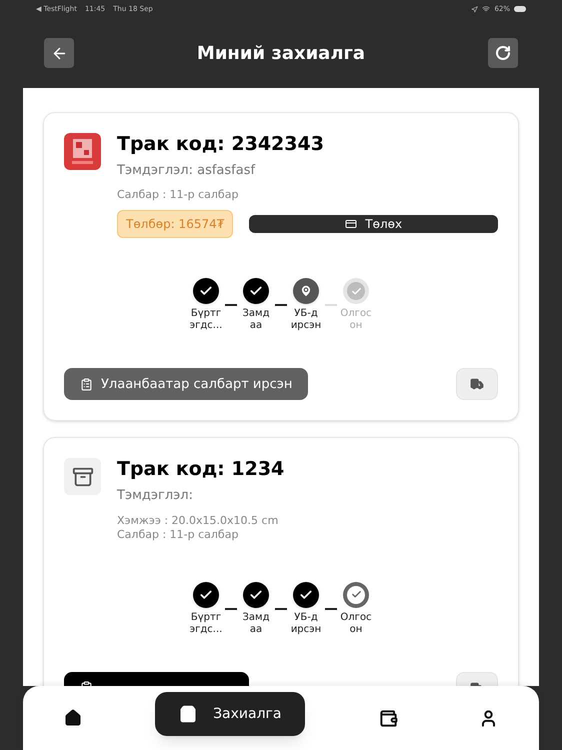 The width and height of the screenshot is (562, 750). What do you see at coordinates (186, 384) in the screenshot?
I see `status-button: Улаанбаатар салбарт ирсэн` at bounding box center [186, 384].